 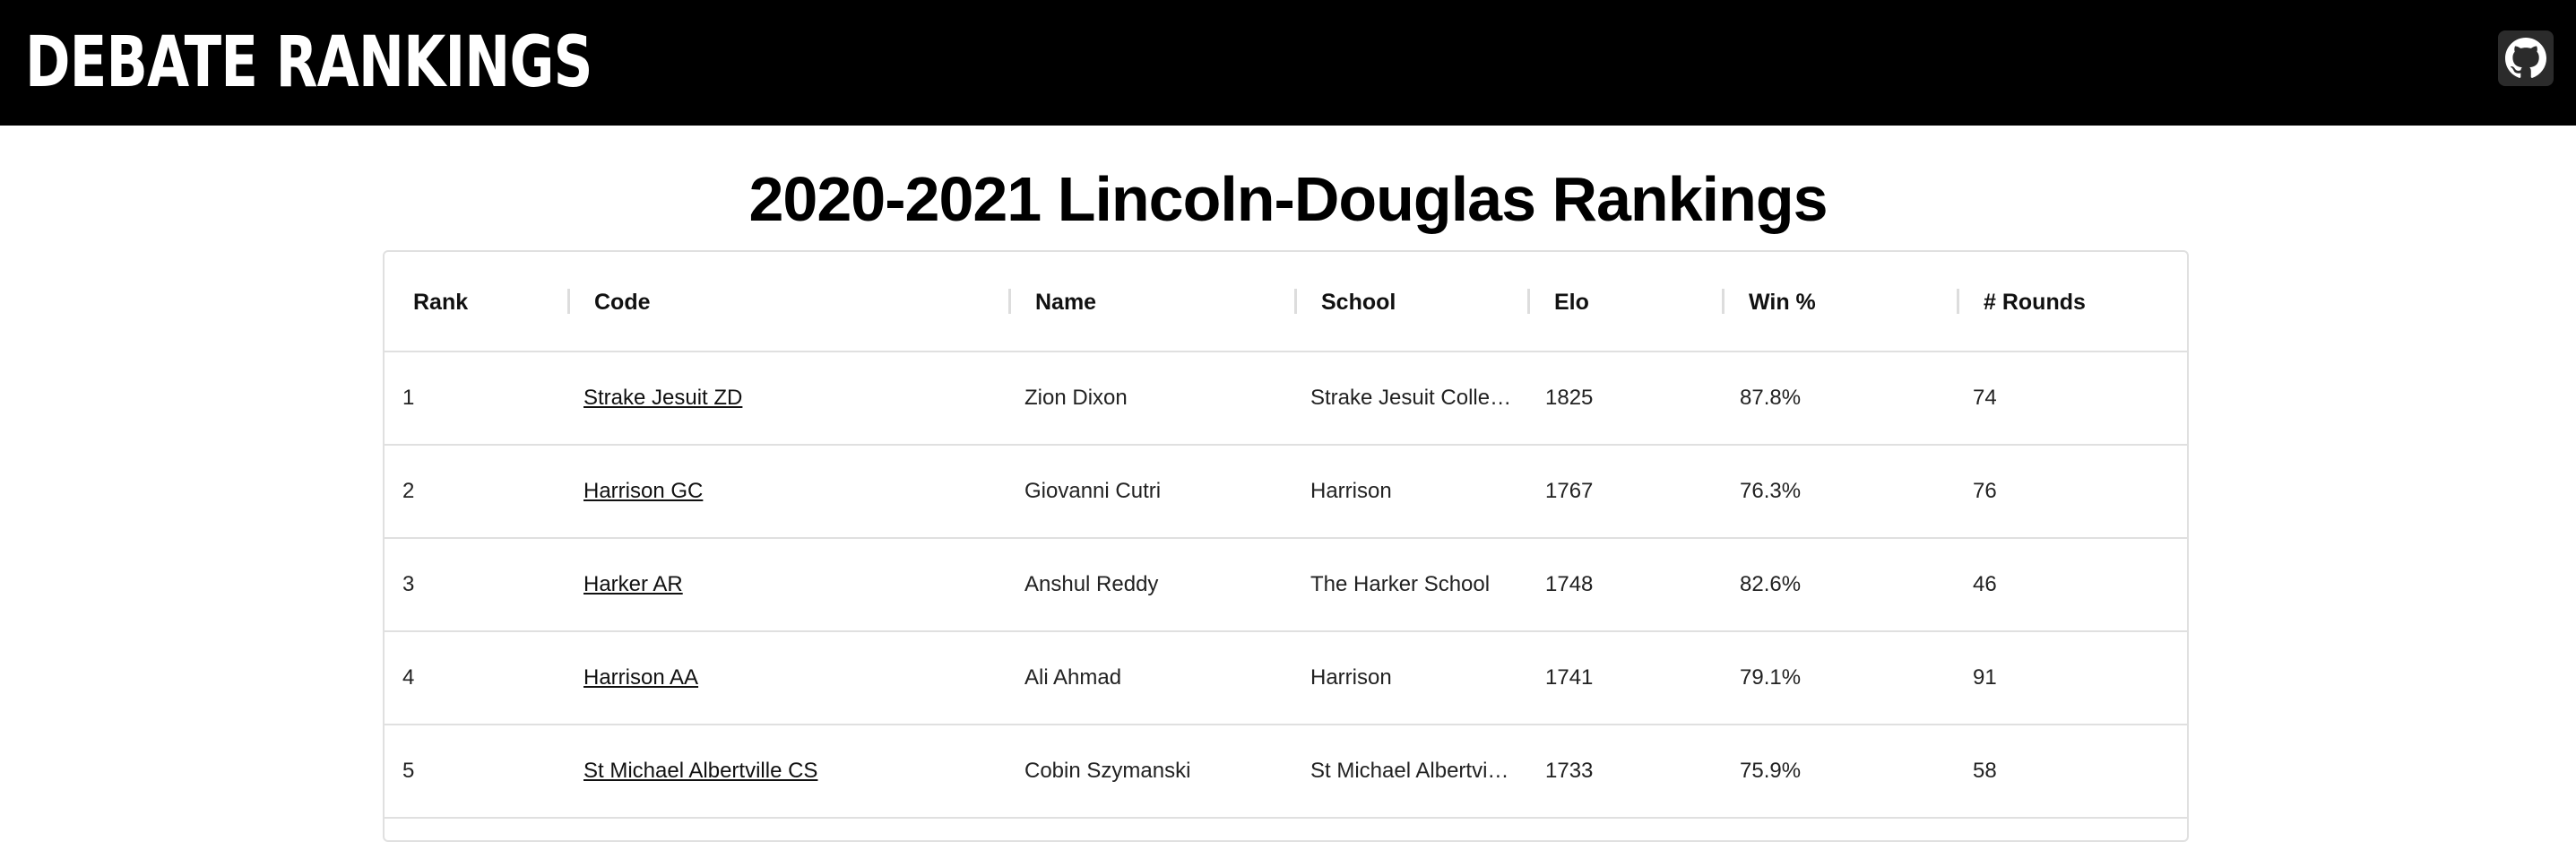 What do you see at coordinates (1091, 584) in the screenshot?
I see `cell-name: Anshul Reddy` at bounding box center [1091, 584].